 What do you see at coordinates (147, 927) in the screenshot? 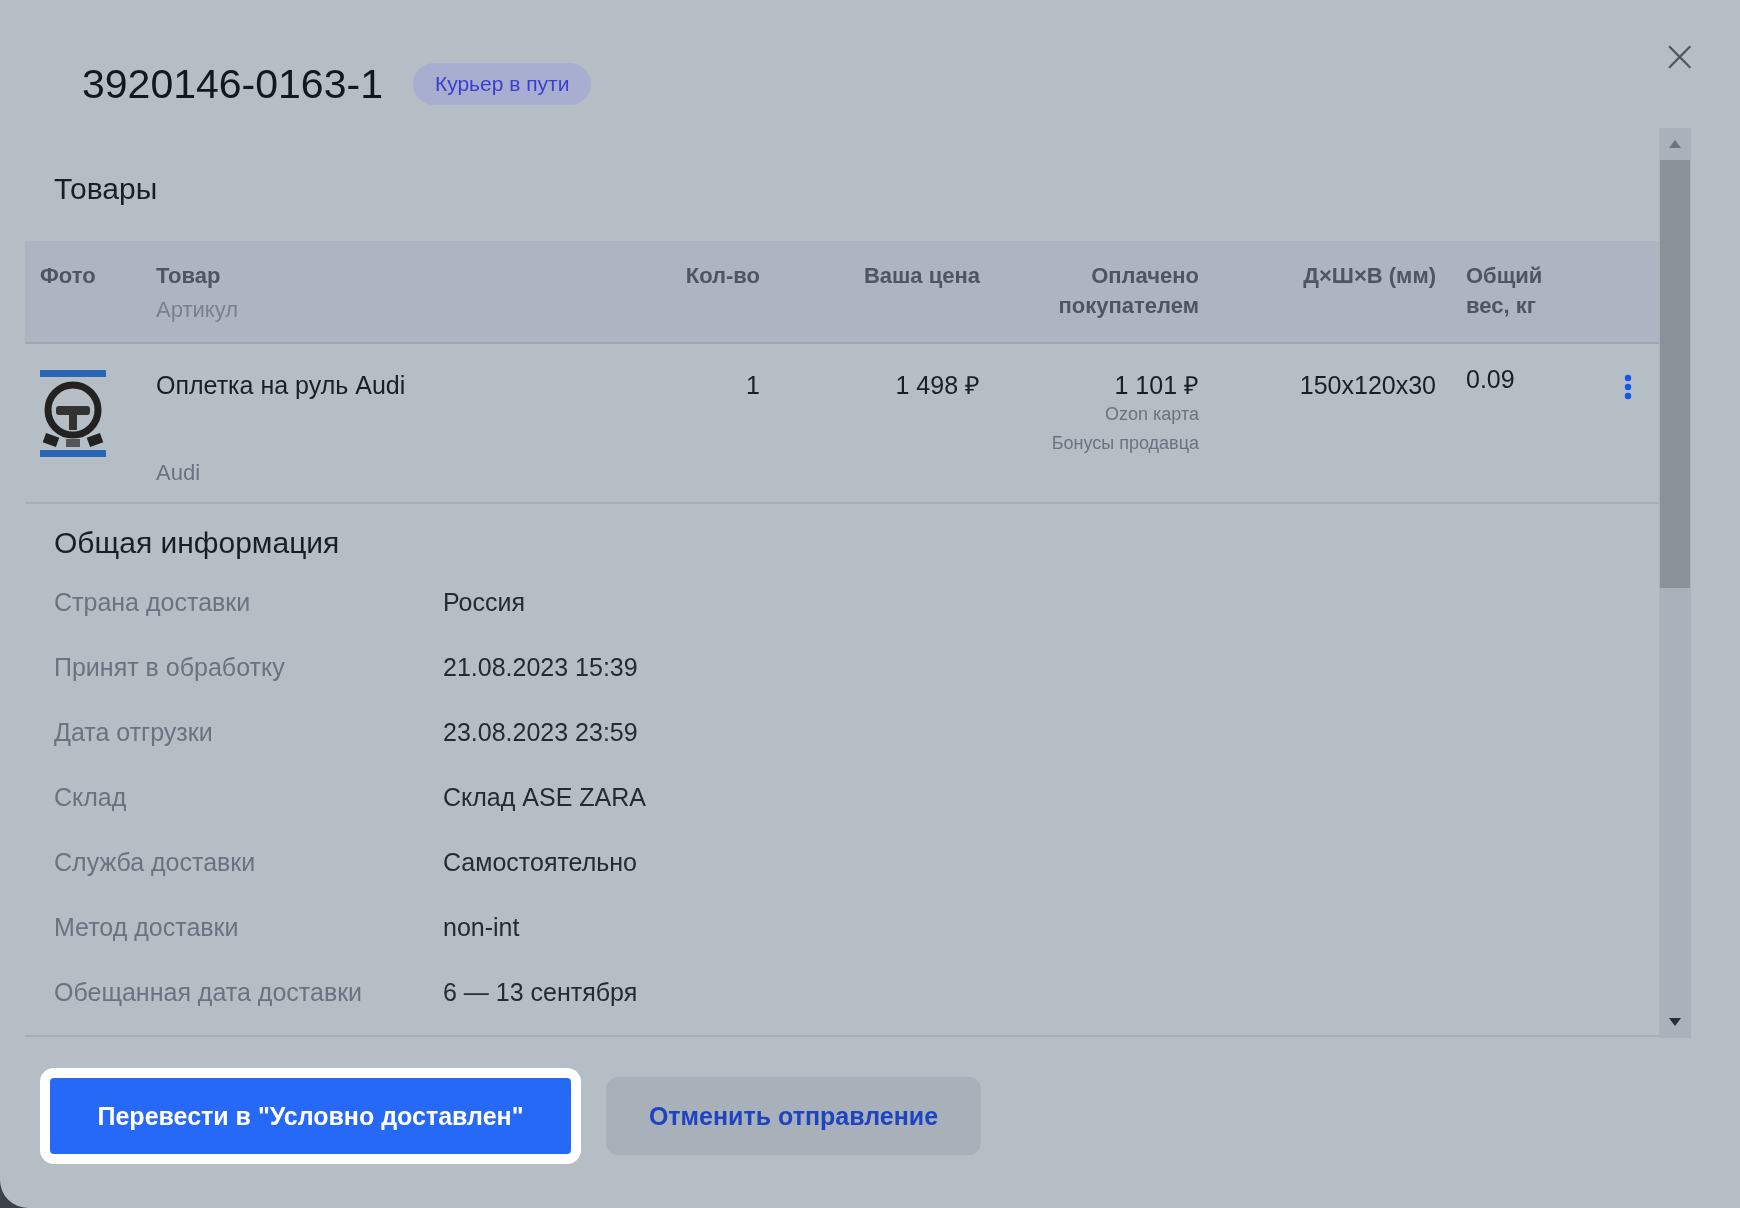
I see `field-label: Метод доставки` at bounding box center [147, 927].